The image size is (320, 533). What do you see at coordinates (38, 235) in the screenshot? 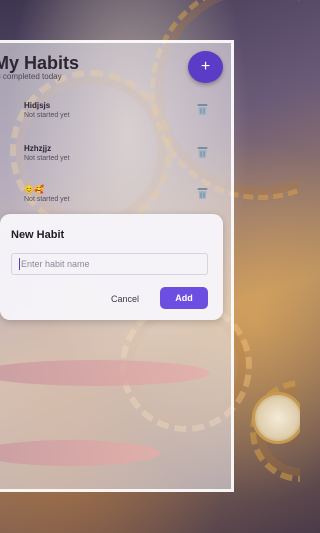
I see `dialog-title: New Habit` at bounding box center [38, 235].